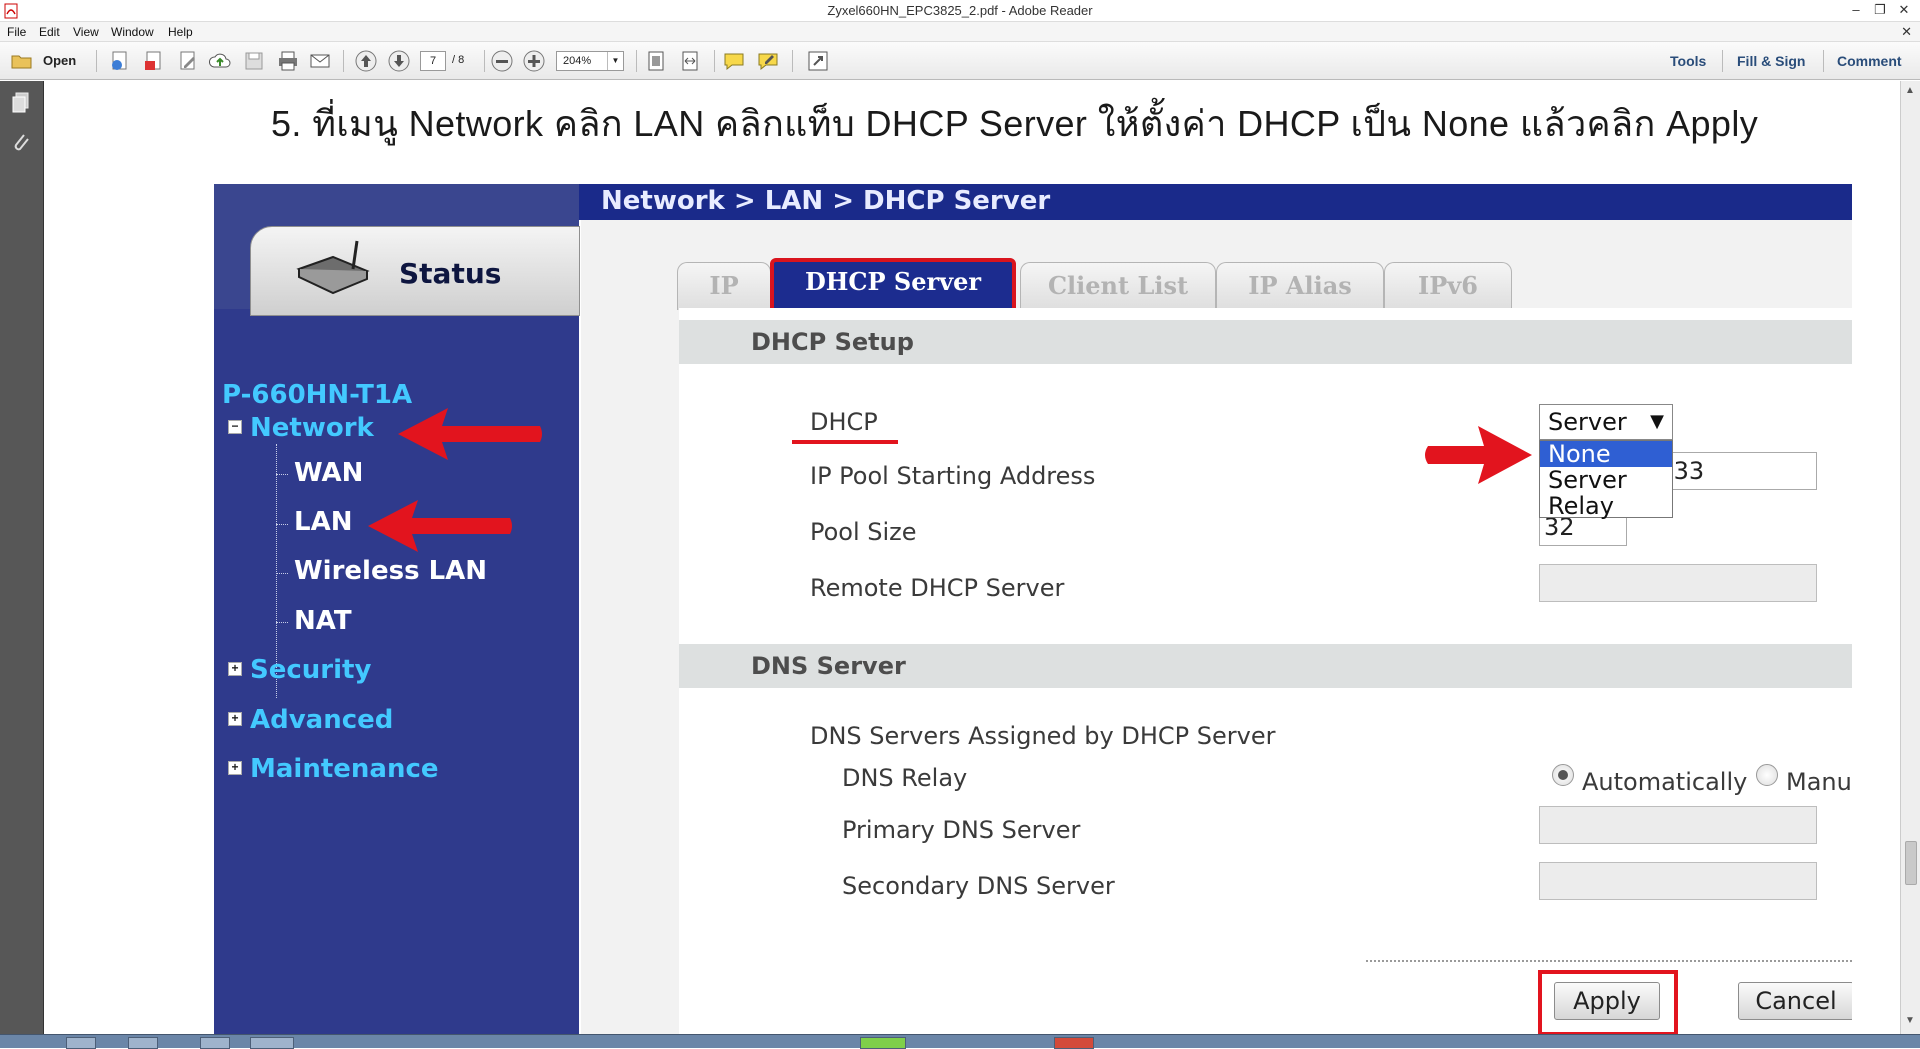  I want to click on router-breadcrumb-bar: Network > LAN > DHCP Server, so click(1215, 202).